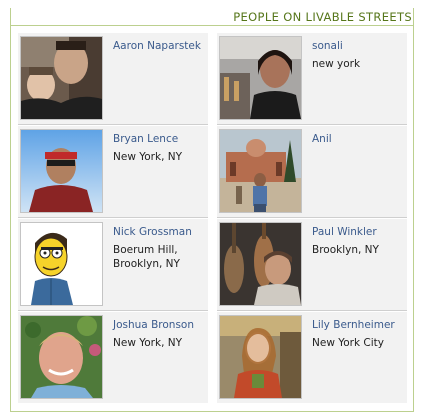 This screenshot has height=413, width=423. I want to click on person-name-link: Lily Bernheimer, so click(353, 325).